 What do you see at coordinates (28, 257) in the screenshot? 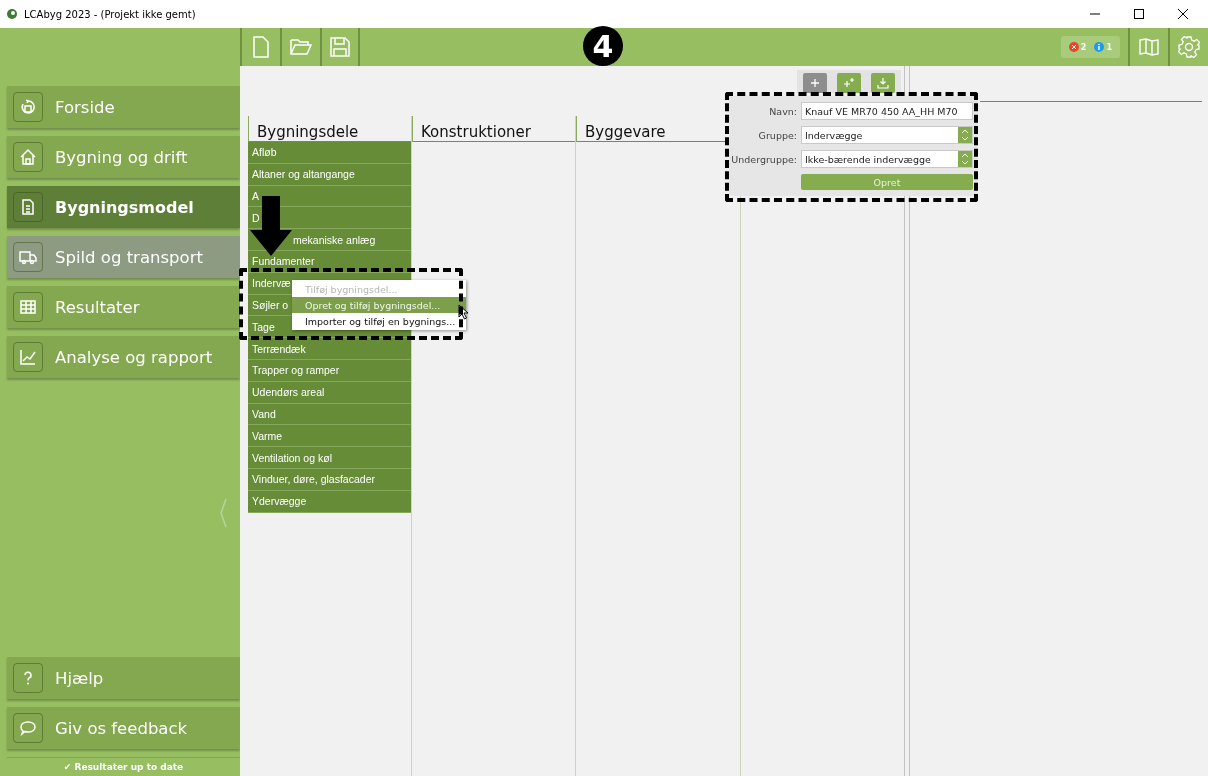
I see `truck-icon` at bounding box center [28, 257].